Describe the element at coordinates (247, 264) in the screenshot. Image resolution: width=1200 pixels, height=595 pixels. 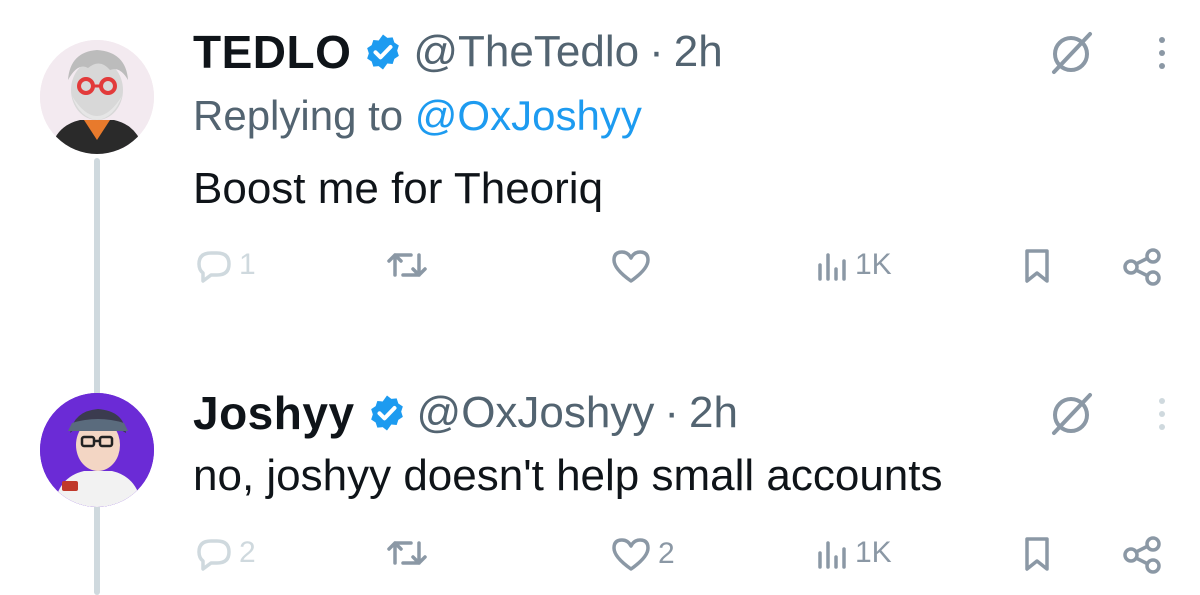
I see `reply-count: 1` at that location.